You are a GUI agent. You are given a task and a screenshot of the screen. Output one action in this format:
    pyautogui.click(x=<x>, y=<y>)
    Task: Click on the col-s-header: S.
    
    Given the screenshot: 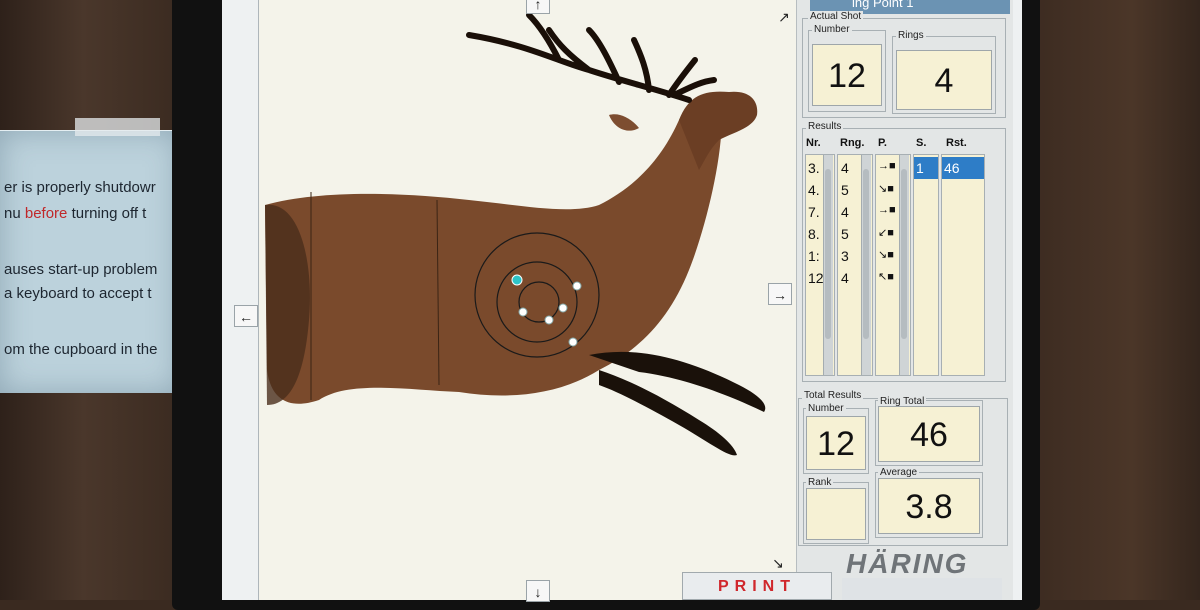 What is the action you would take?
    pyautogui.click(x=921, y=143)
    